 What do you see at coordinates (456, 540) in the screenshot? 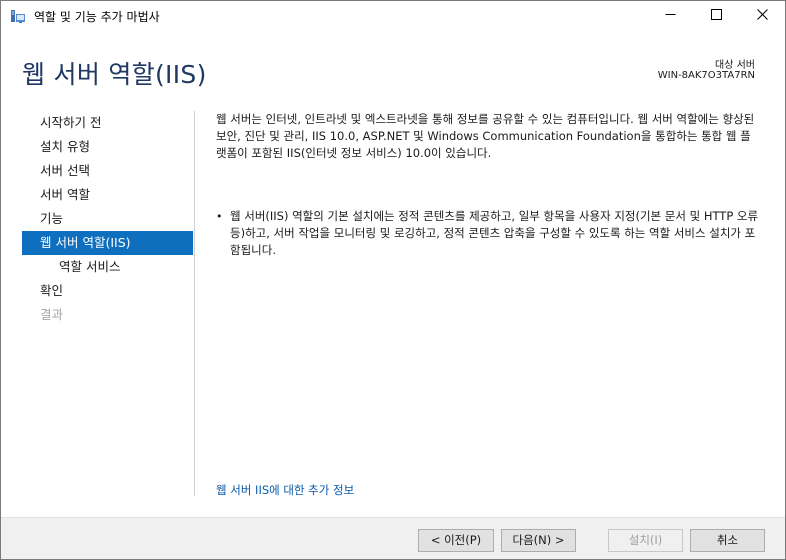
I see `previous-button: < 이전(P)` at bounding box center [456, 540].